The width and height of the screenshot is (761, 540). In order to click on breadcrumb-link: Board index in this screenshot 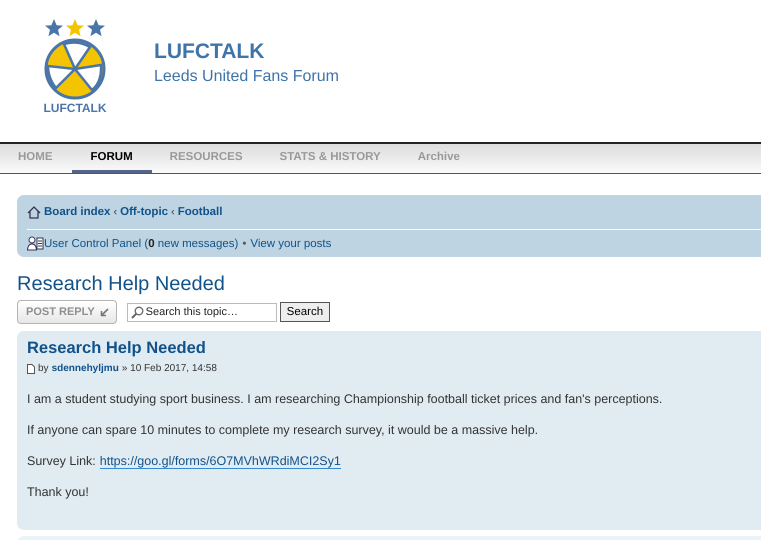, I will do `click(77, 212)`.